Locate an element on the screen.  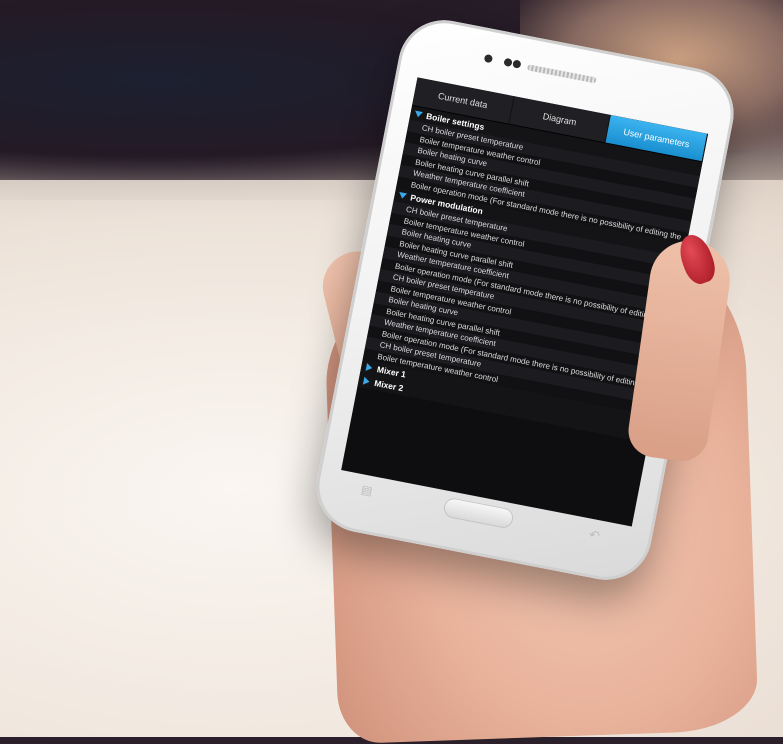
menu-icon: ▤ is located at coordinates (367, 489).